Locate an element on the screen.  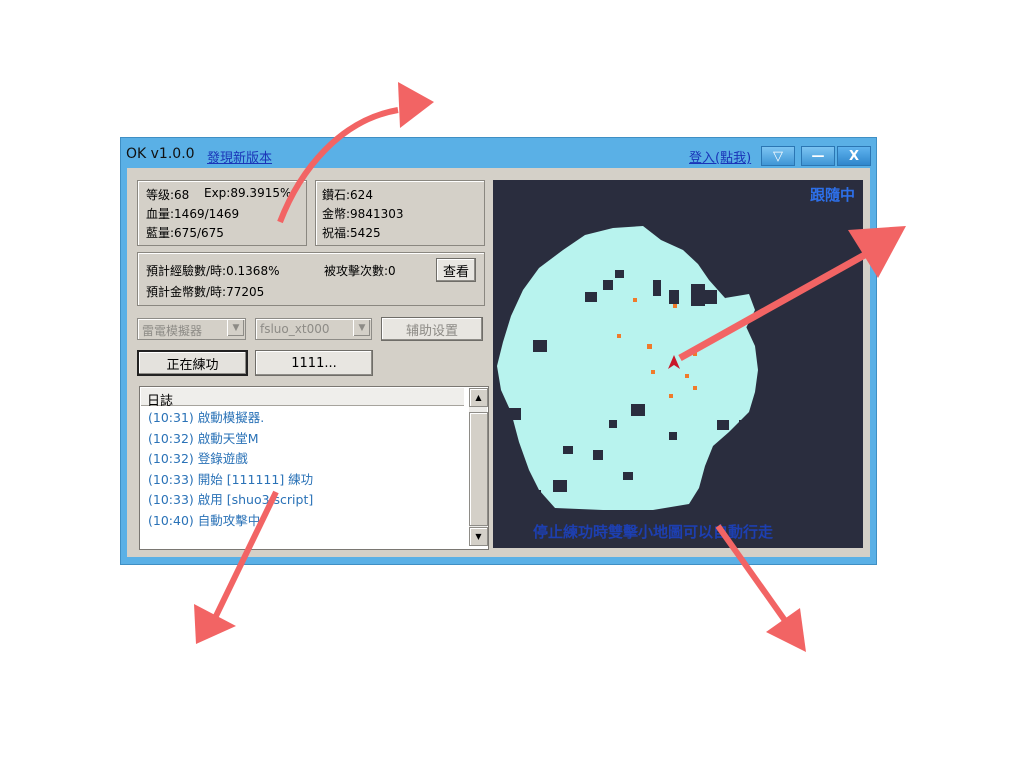
minimap-canvas is located at coordinates (627, 368).